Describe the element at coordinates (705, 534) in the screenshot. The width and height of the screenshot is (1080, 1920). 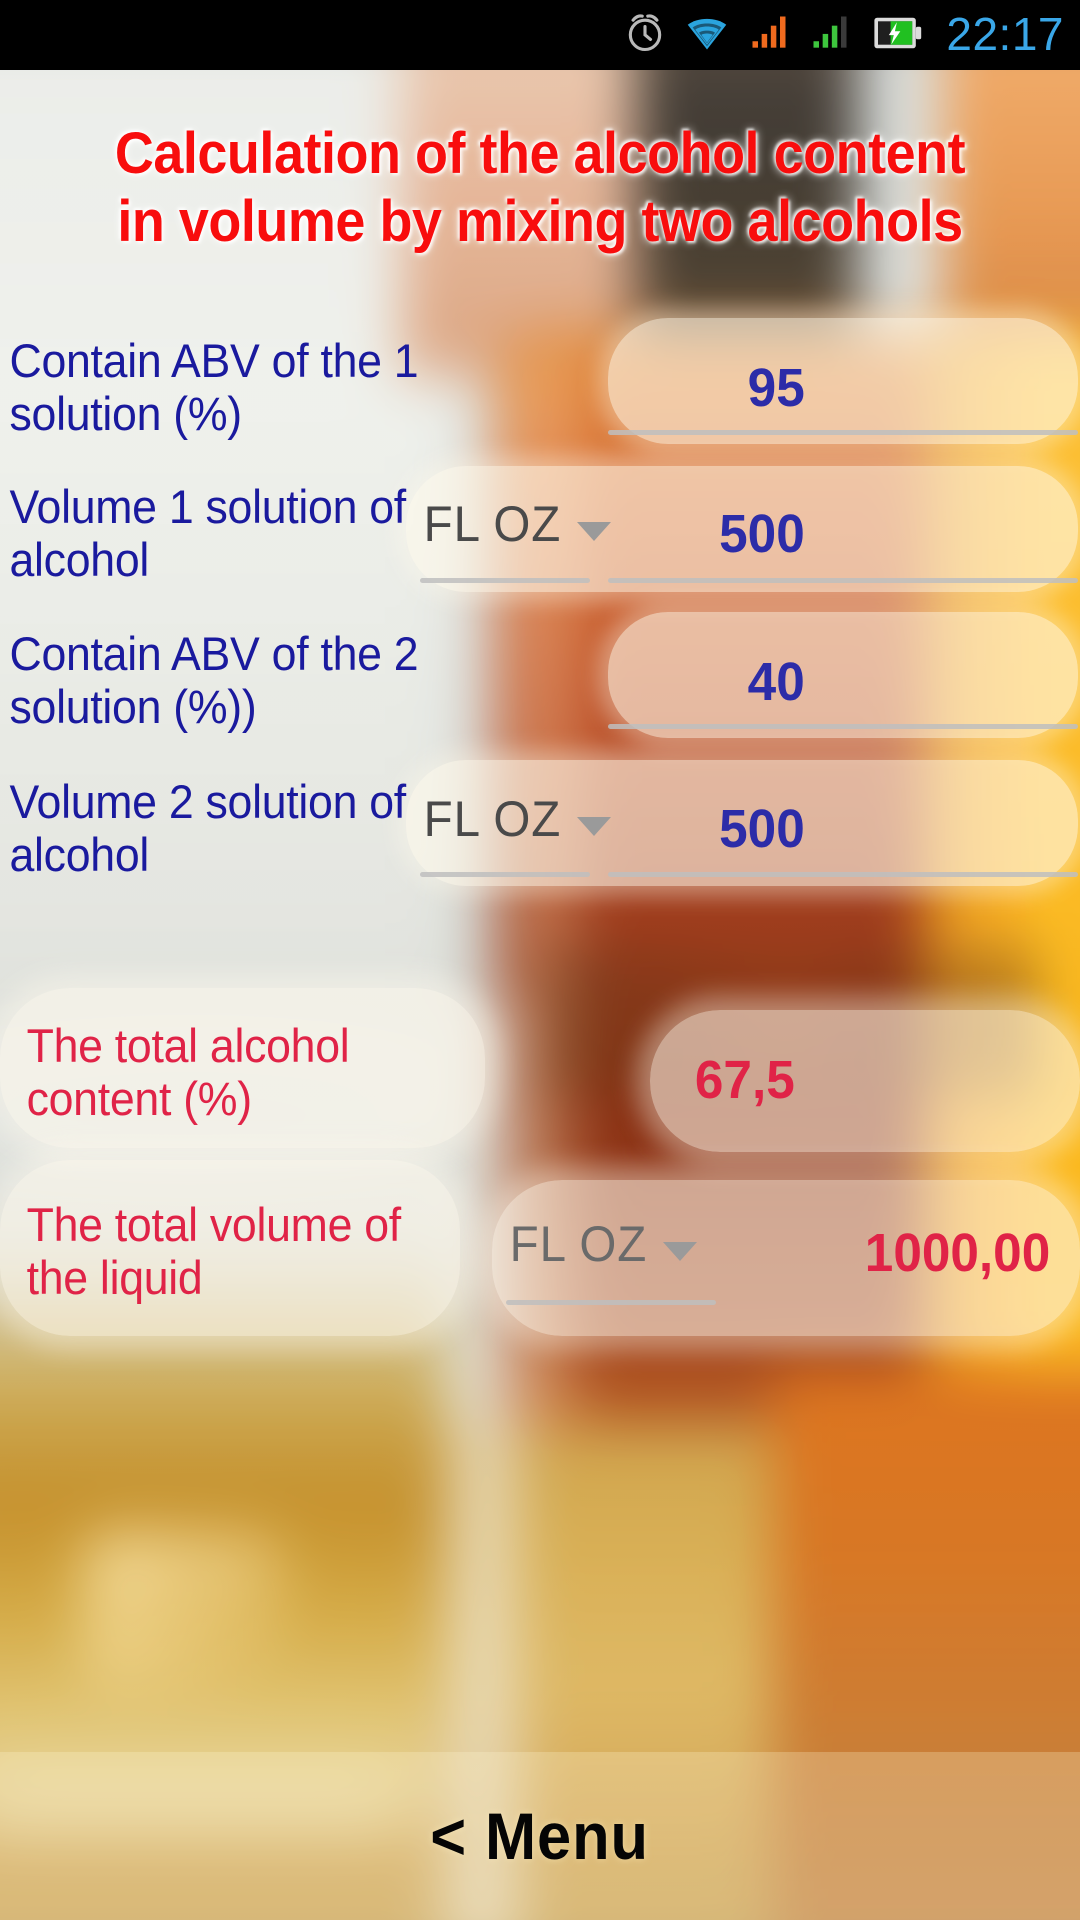
I see `input-value-vol1: 500` at that location.